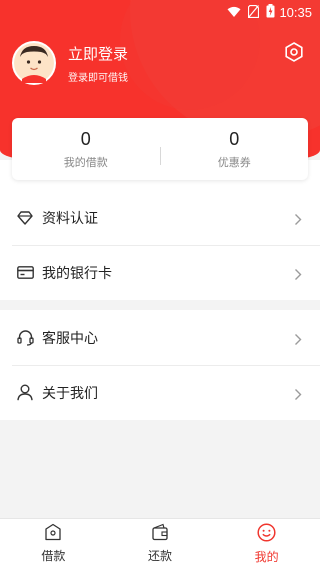  Describe the element at coordinates (70, 393) in the screenshot. I see `menu-item-label: 关于我们` at that location.